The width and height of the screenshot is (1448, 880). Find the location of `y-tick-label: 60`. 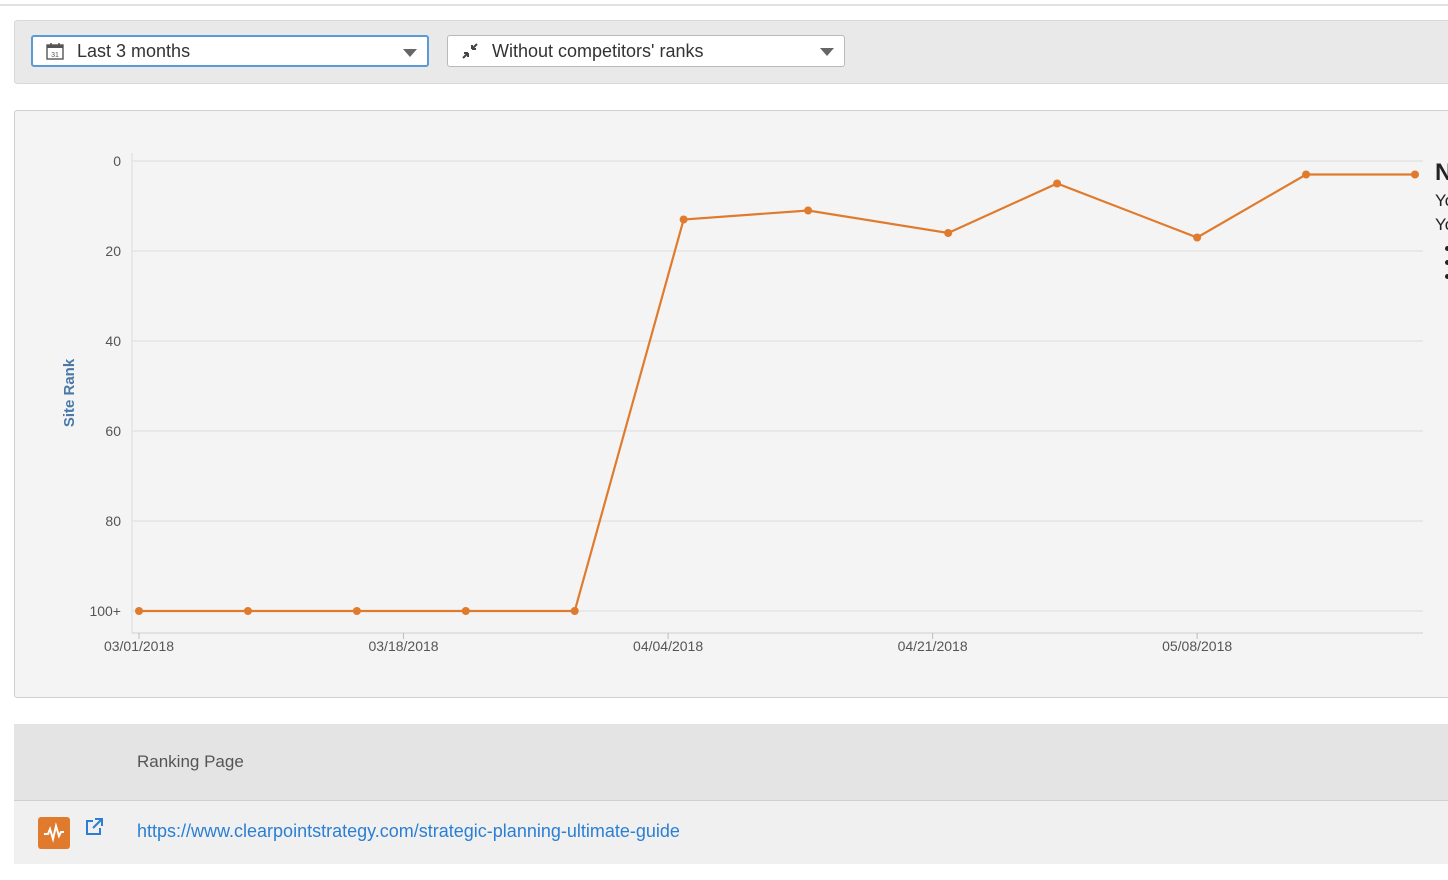

y-tick-label: 60 is located at coordinates (113, 431).